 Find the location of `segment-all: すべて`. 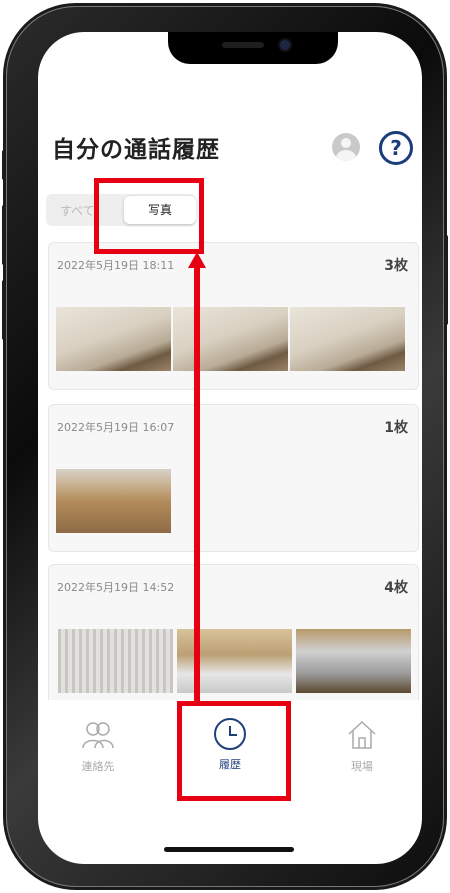

segment-all: すべて is located at coordinates (77, 210).